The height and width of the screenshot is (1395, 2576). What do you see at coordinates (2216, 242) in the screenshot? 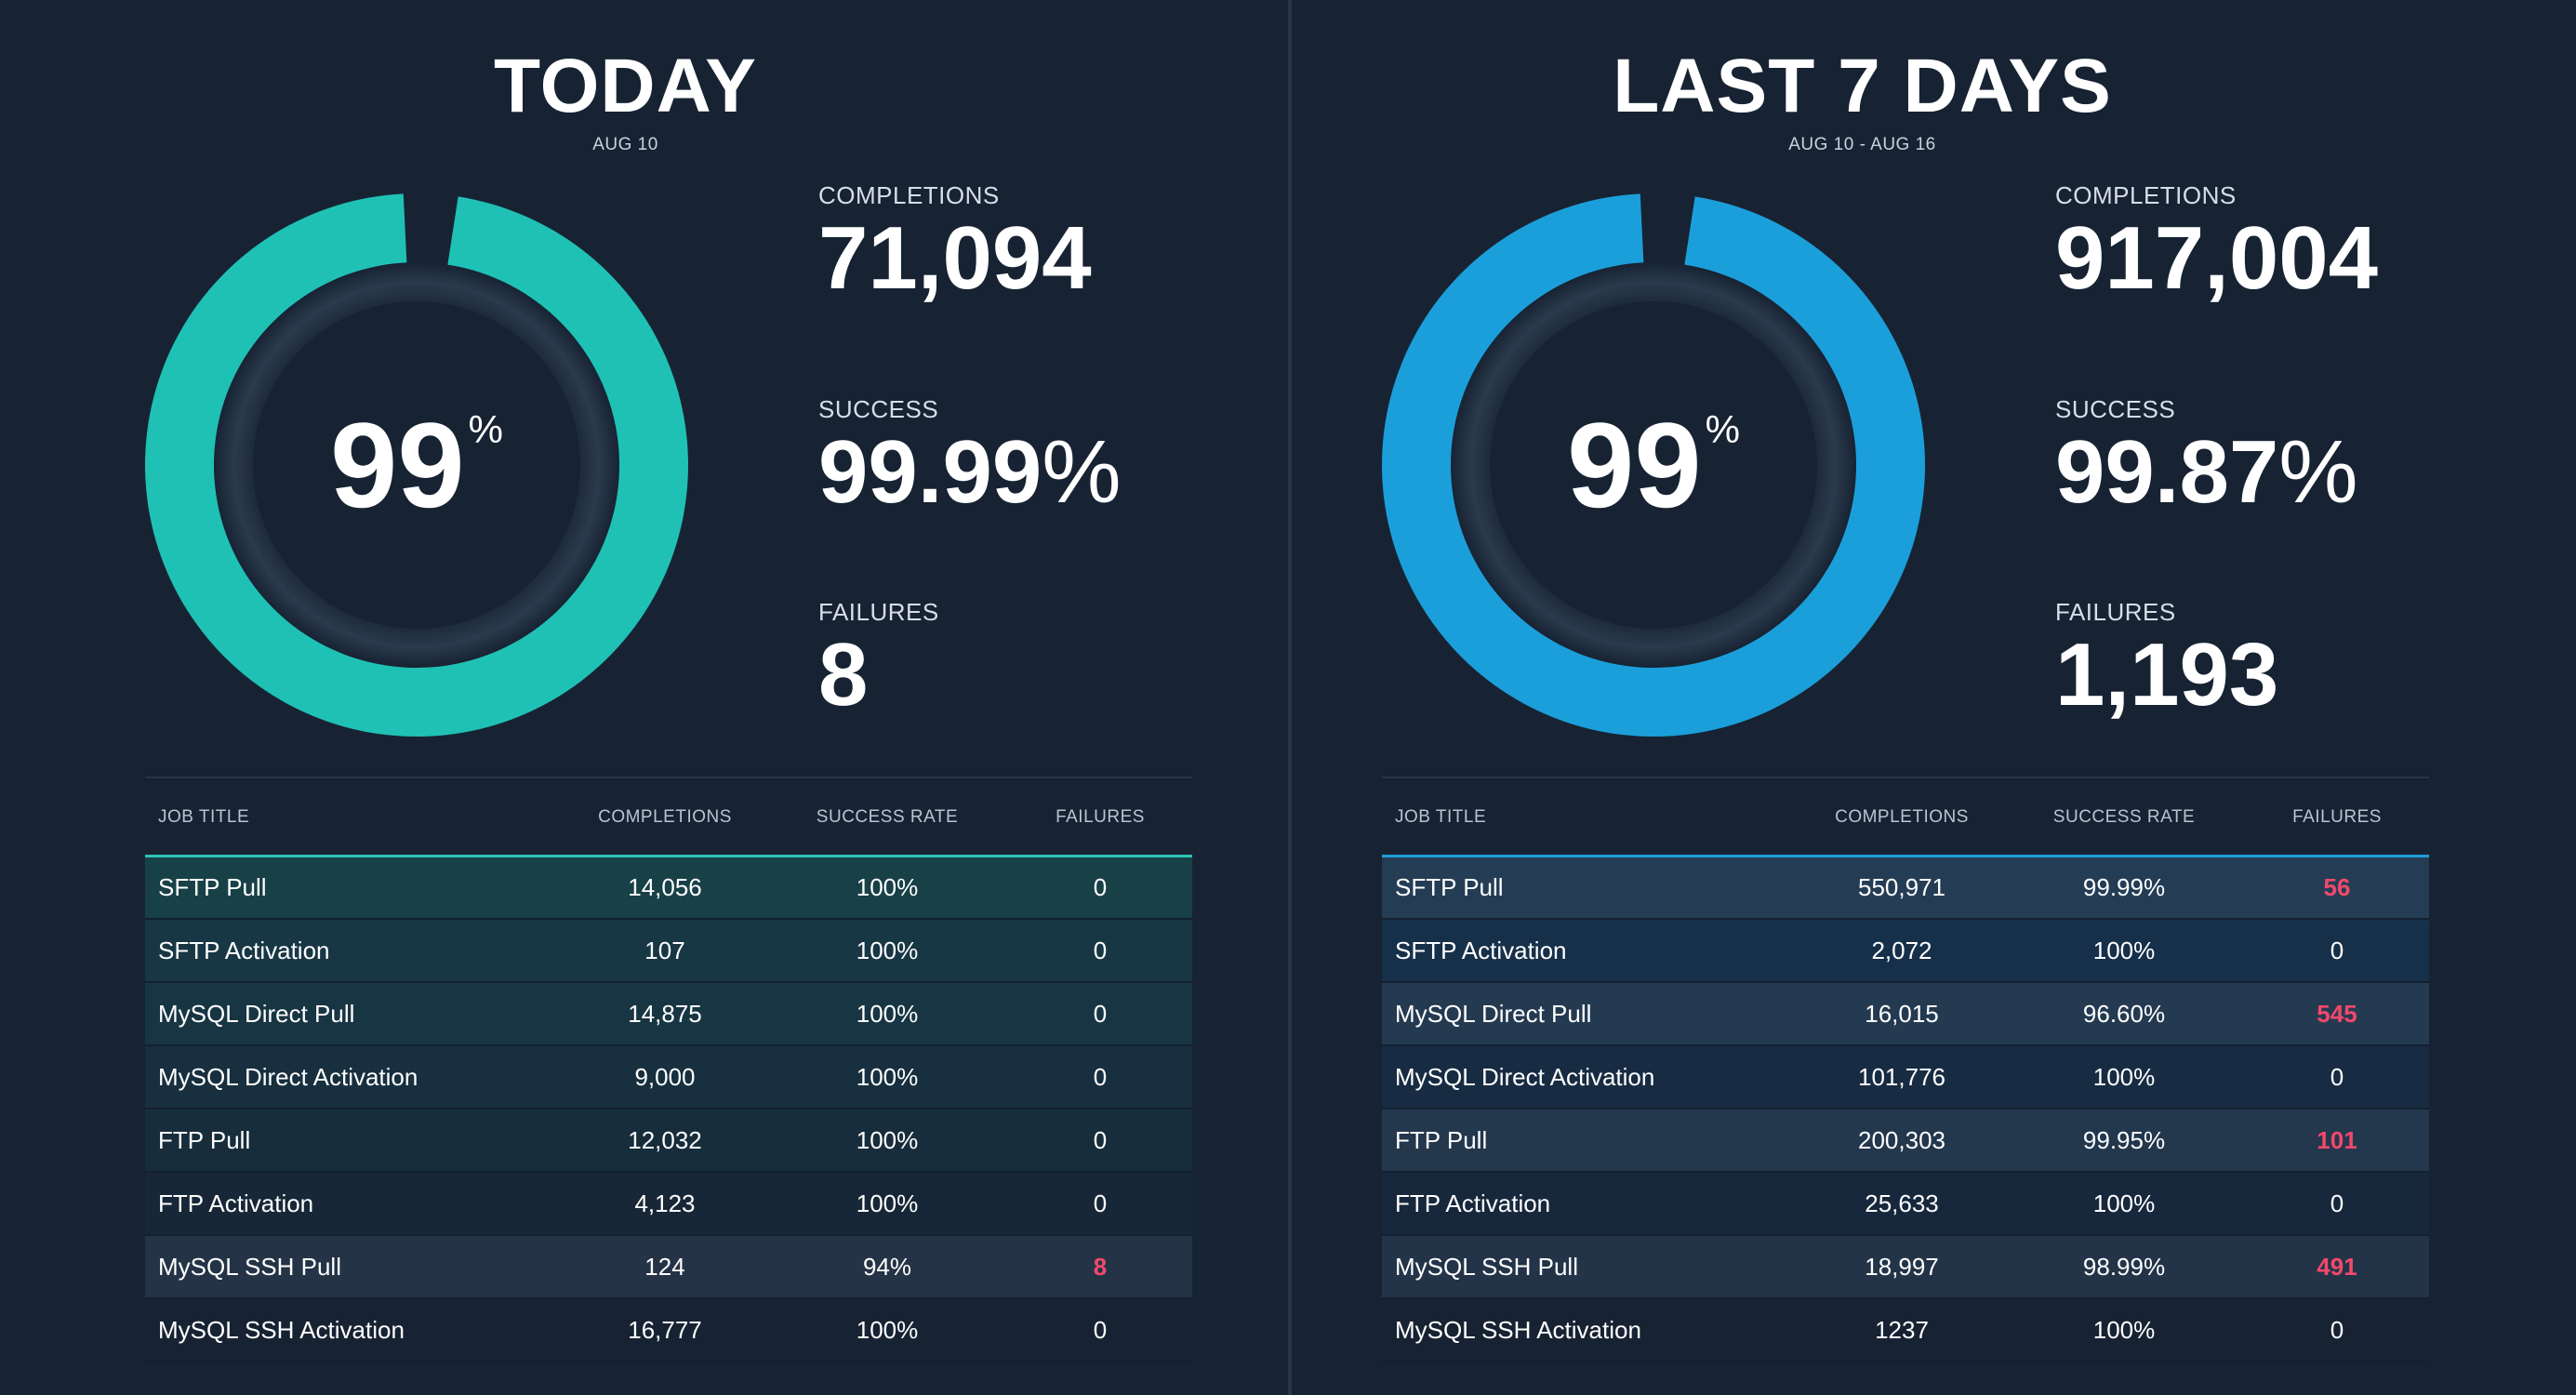
I see `stat-completions: COMPLETIONS 917,004` at bounding box center [2216, 242].